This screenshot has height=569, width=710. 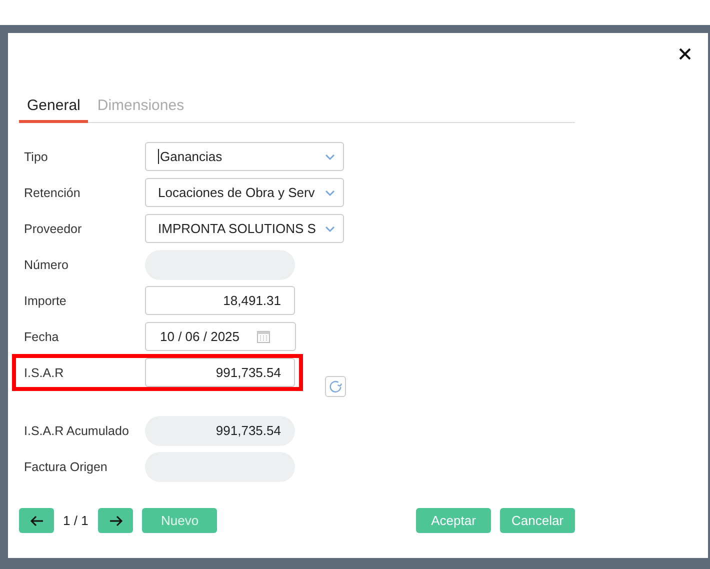 I want to click on field-label: Importe, so click(x=46, y=301).